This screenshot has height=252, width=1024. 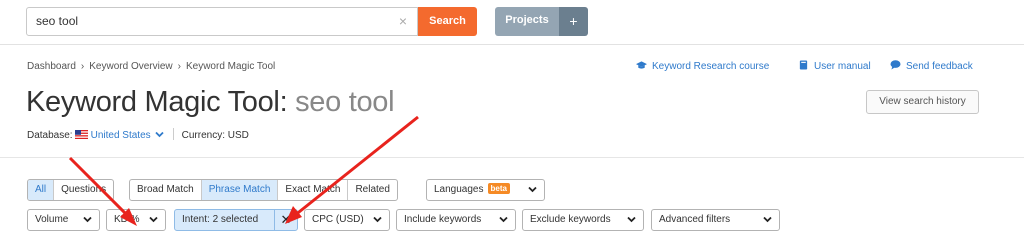 I want to click on speech-bubble-icon, so click(x=895, y=65).